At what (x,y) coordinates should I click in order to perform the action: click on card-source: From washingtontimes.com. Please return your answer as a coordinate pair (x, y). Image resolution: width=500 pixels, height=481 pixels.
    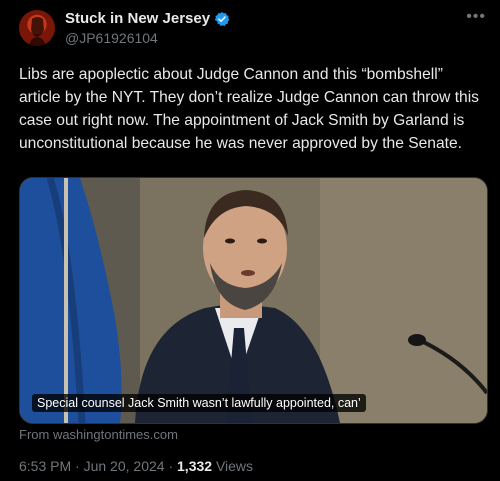
    Looking at the image, I should click on (98, 434).